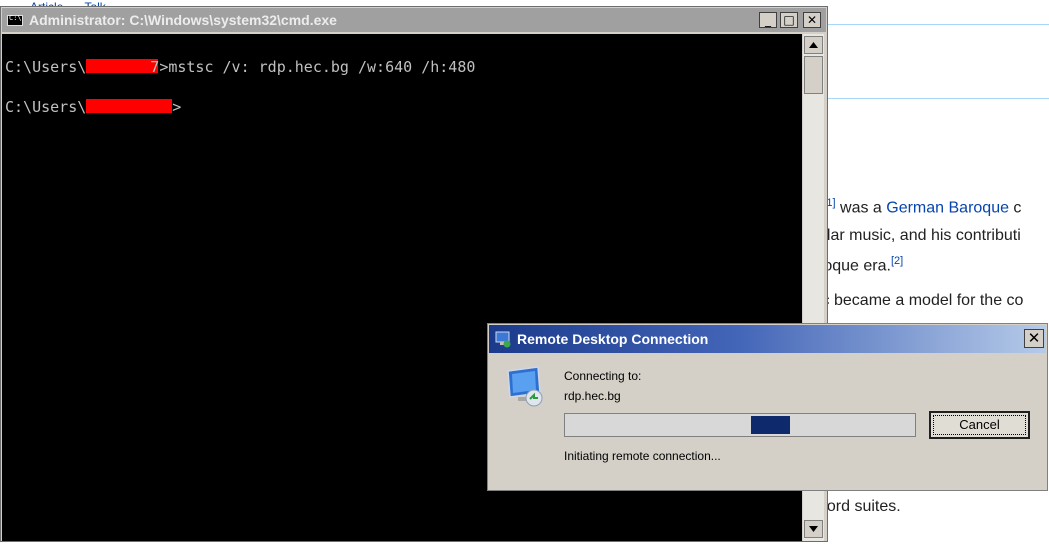 The image size is (1049, 546). What do you see at coordinates (317, 67) in the screenshot?
I see `console-command: >mstsc /v: rdp.hec.bg /w:640 /h:480` at bounding box center [317, 67].